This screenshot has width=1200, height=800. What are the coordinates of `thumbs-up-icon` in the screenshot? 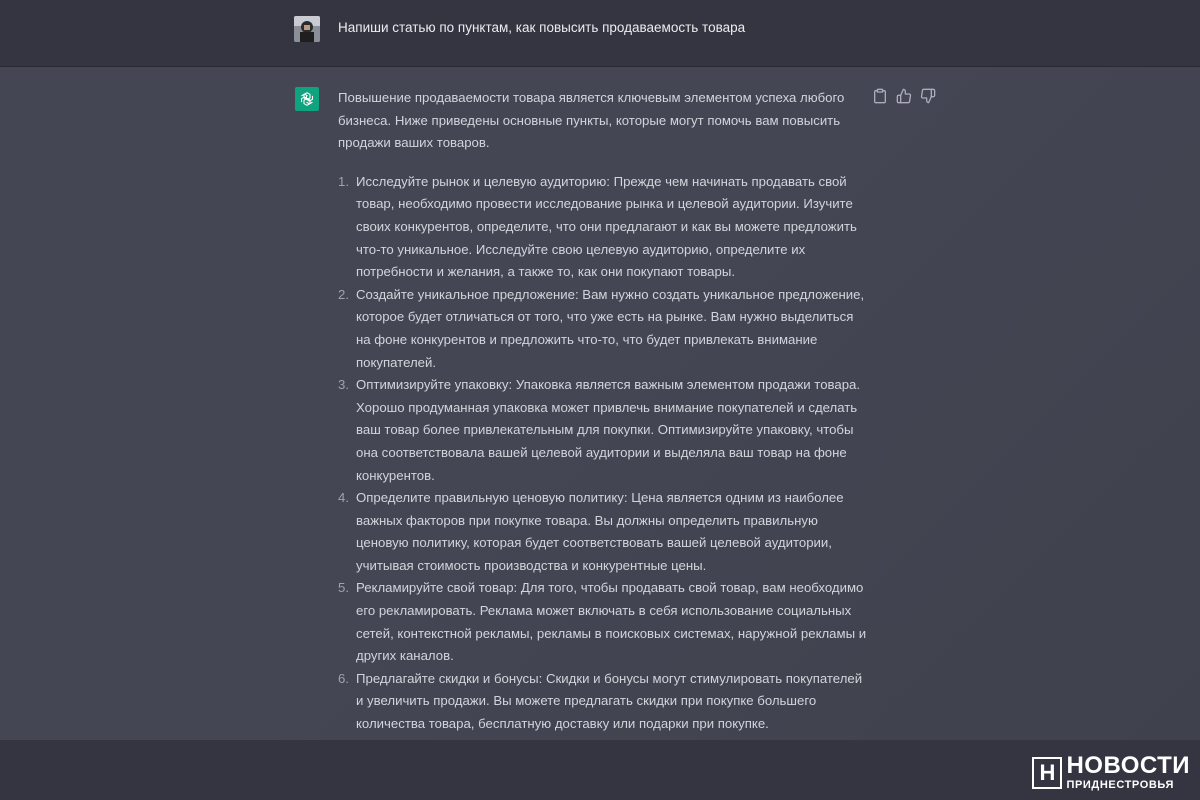 It's located at (904, 96).